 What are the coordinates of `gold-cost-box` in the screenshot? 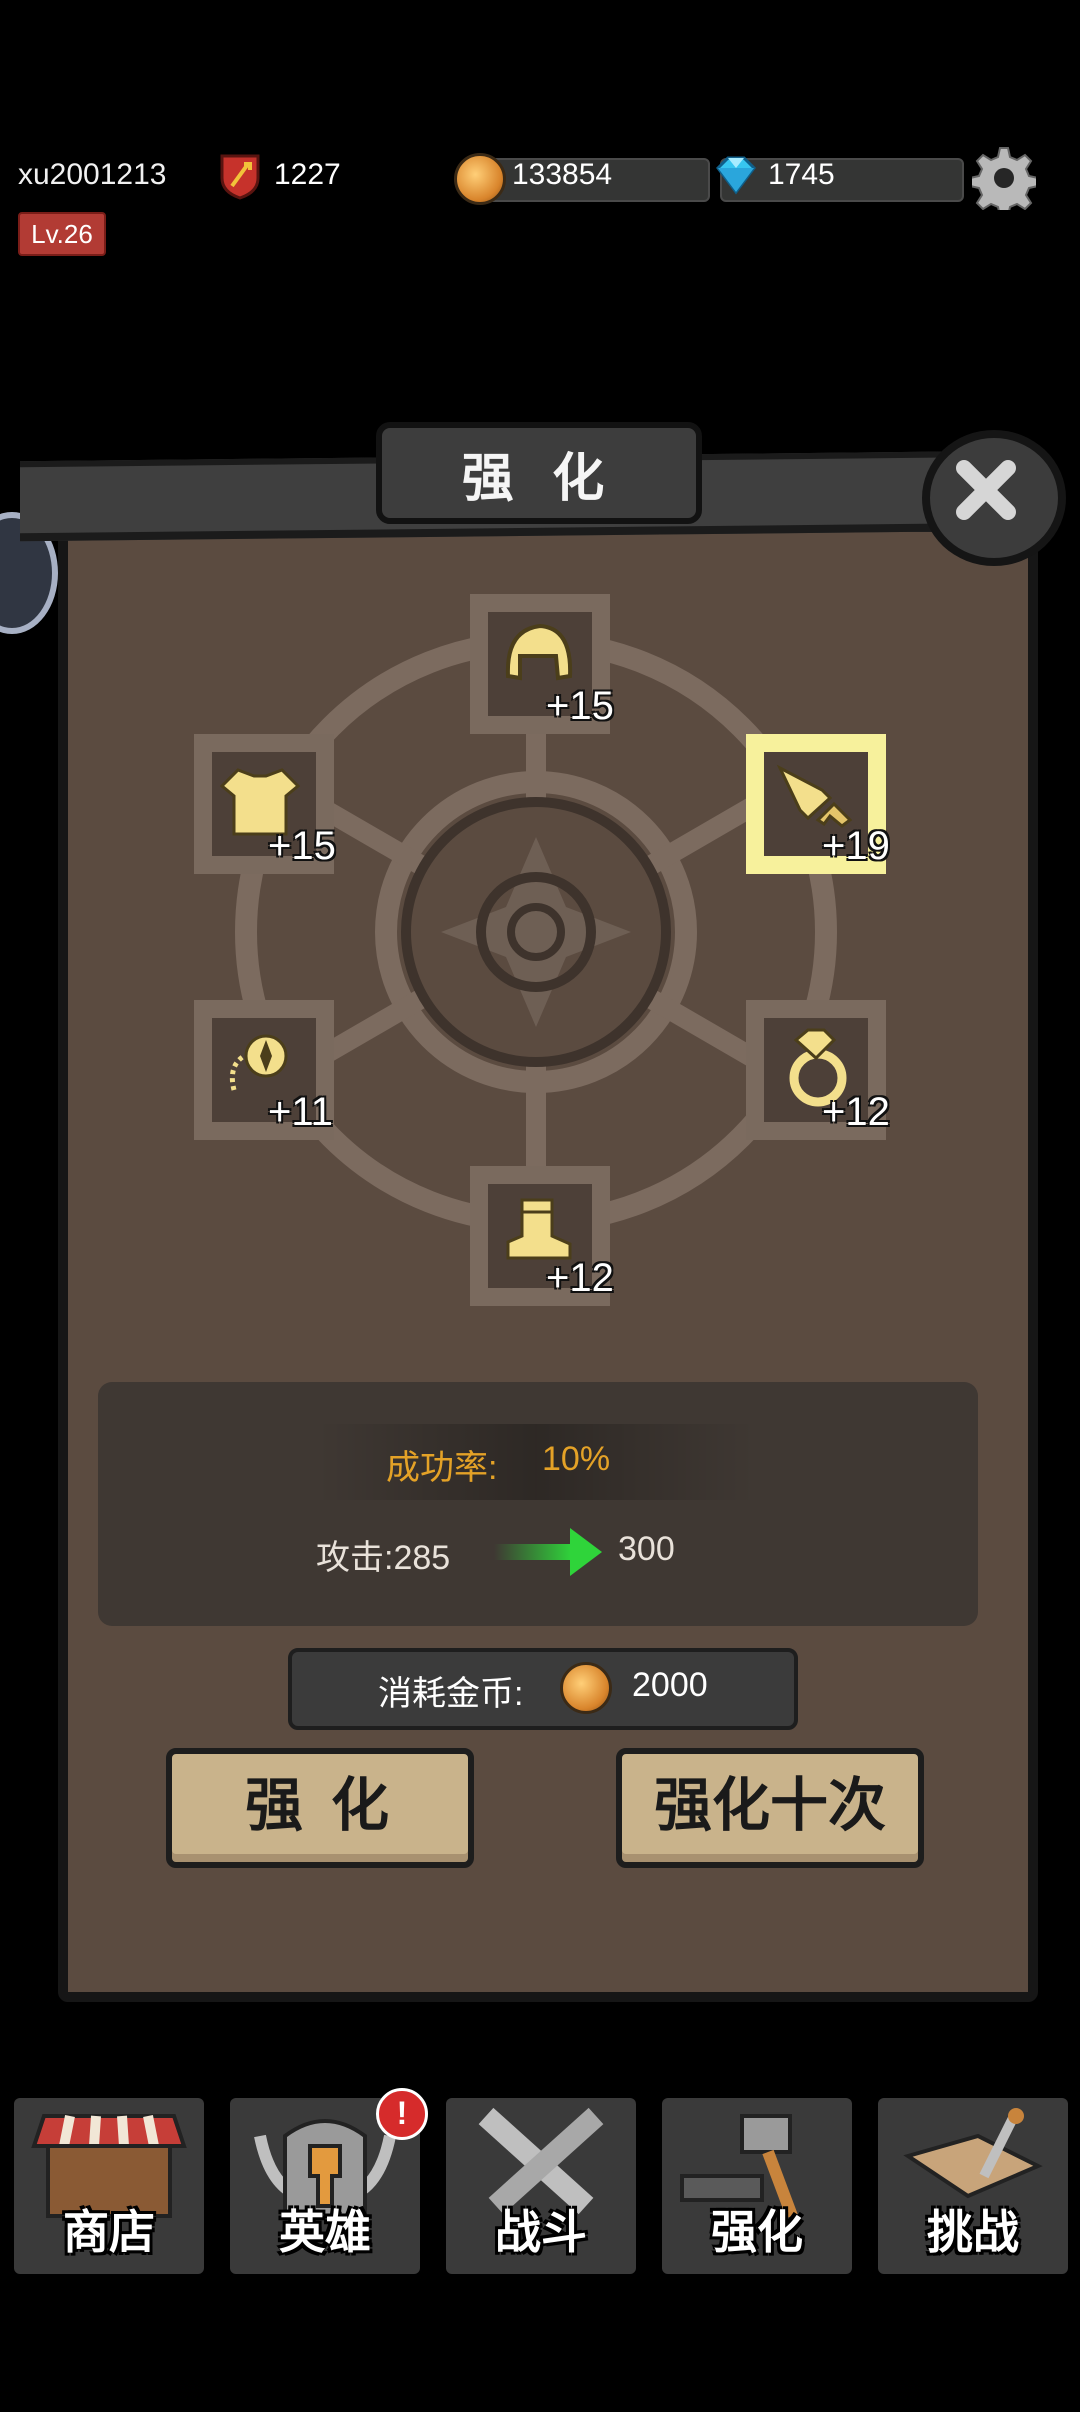 It's located at (543, 1689).